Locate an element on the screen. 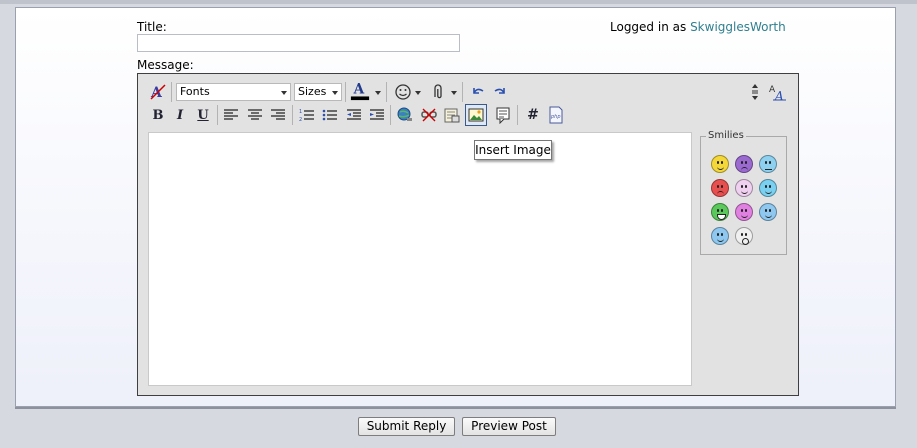 The image size is (917, 448). smilies-legend: Smilies is located at coordinates (726, 135).